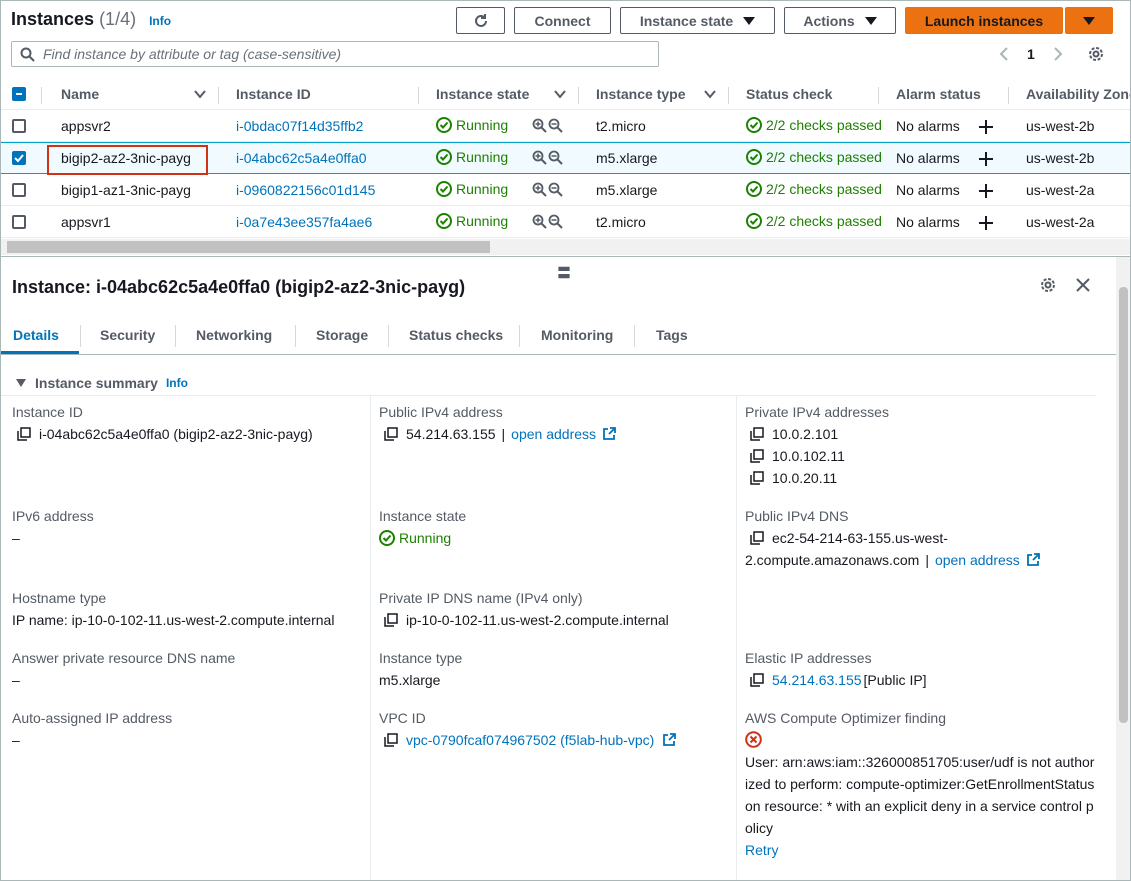 Image resolution: width=1131 pixels, height=881 pixels. What do you see at coordinates (96, 383) in the screenshot?
I see `summary-title: Instance summary` at bounding box center [96, 383].